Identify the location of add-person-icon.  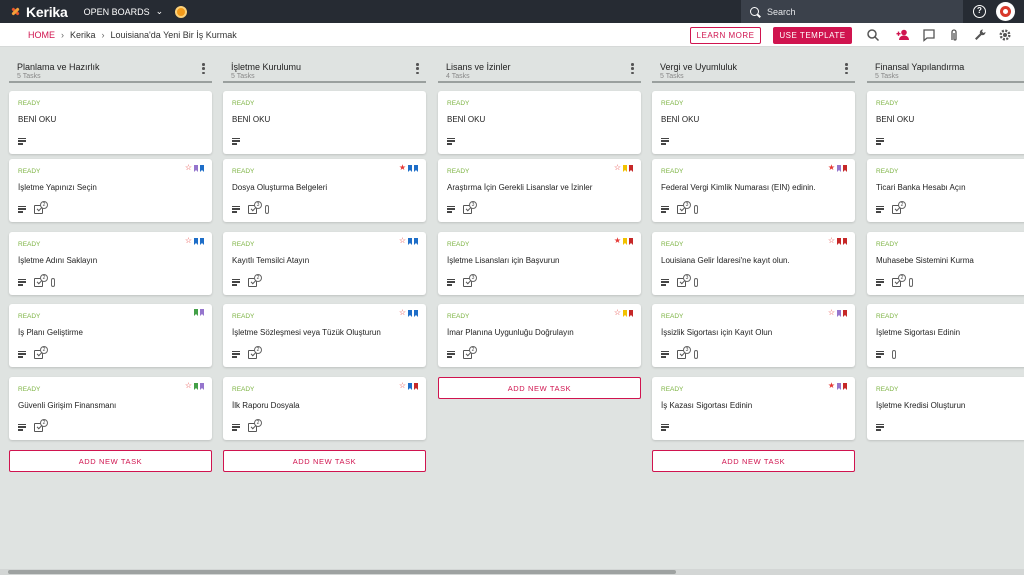
(903, 35).